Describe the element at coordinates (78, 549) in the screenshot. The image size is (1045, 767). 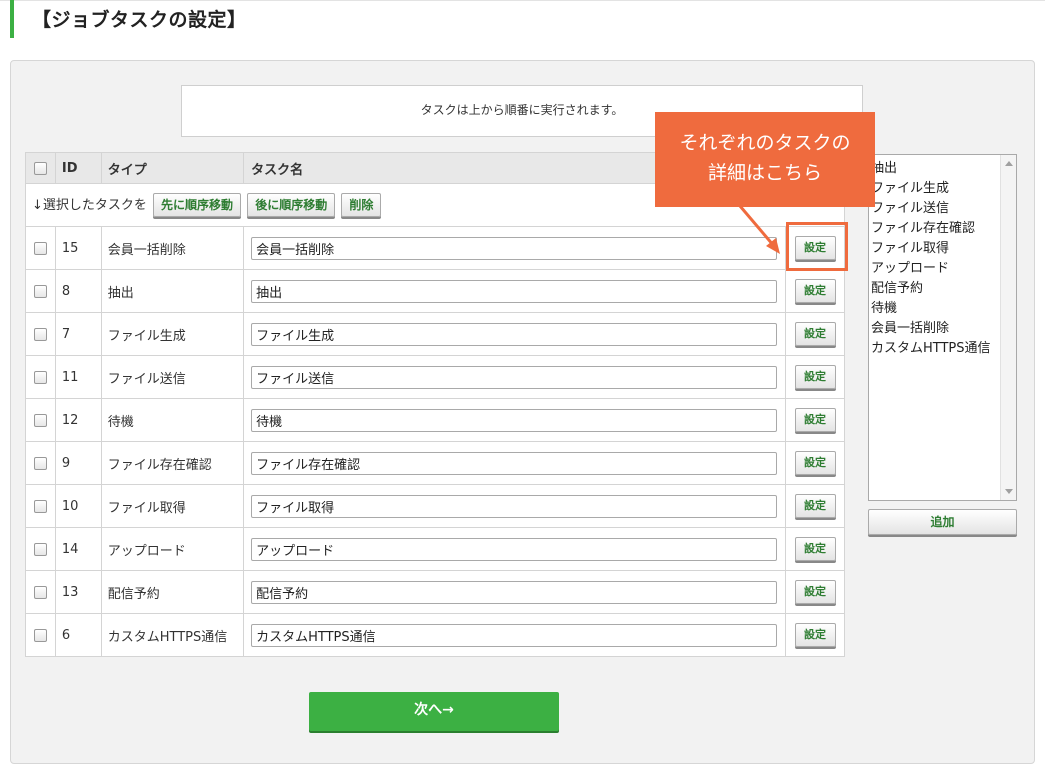
I see `task-id: 14` at that location.